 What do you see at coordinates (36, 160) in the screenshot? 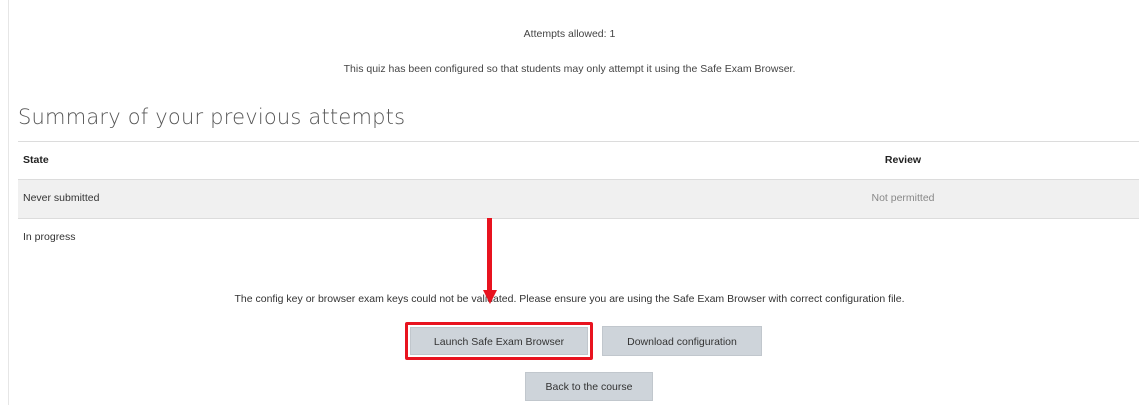
I see `column-header-state: State` at bounding box center [36, 160].